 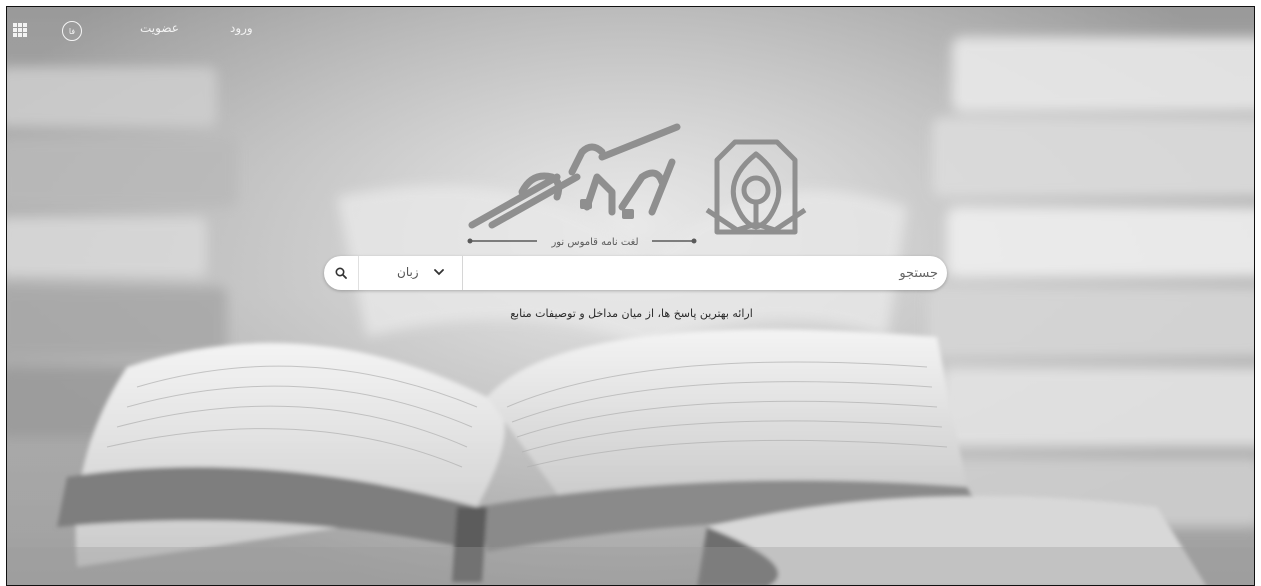 I want to click on language-badge-label: فا, so click(x=72, y=31).